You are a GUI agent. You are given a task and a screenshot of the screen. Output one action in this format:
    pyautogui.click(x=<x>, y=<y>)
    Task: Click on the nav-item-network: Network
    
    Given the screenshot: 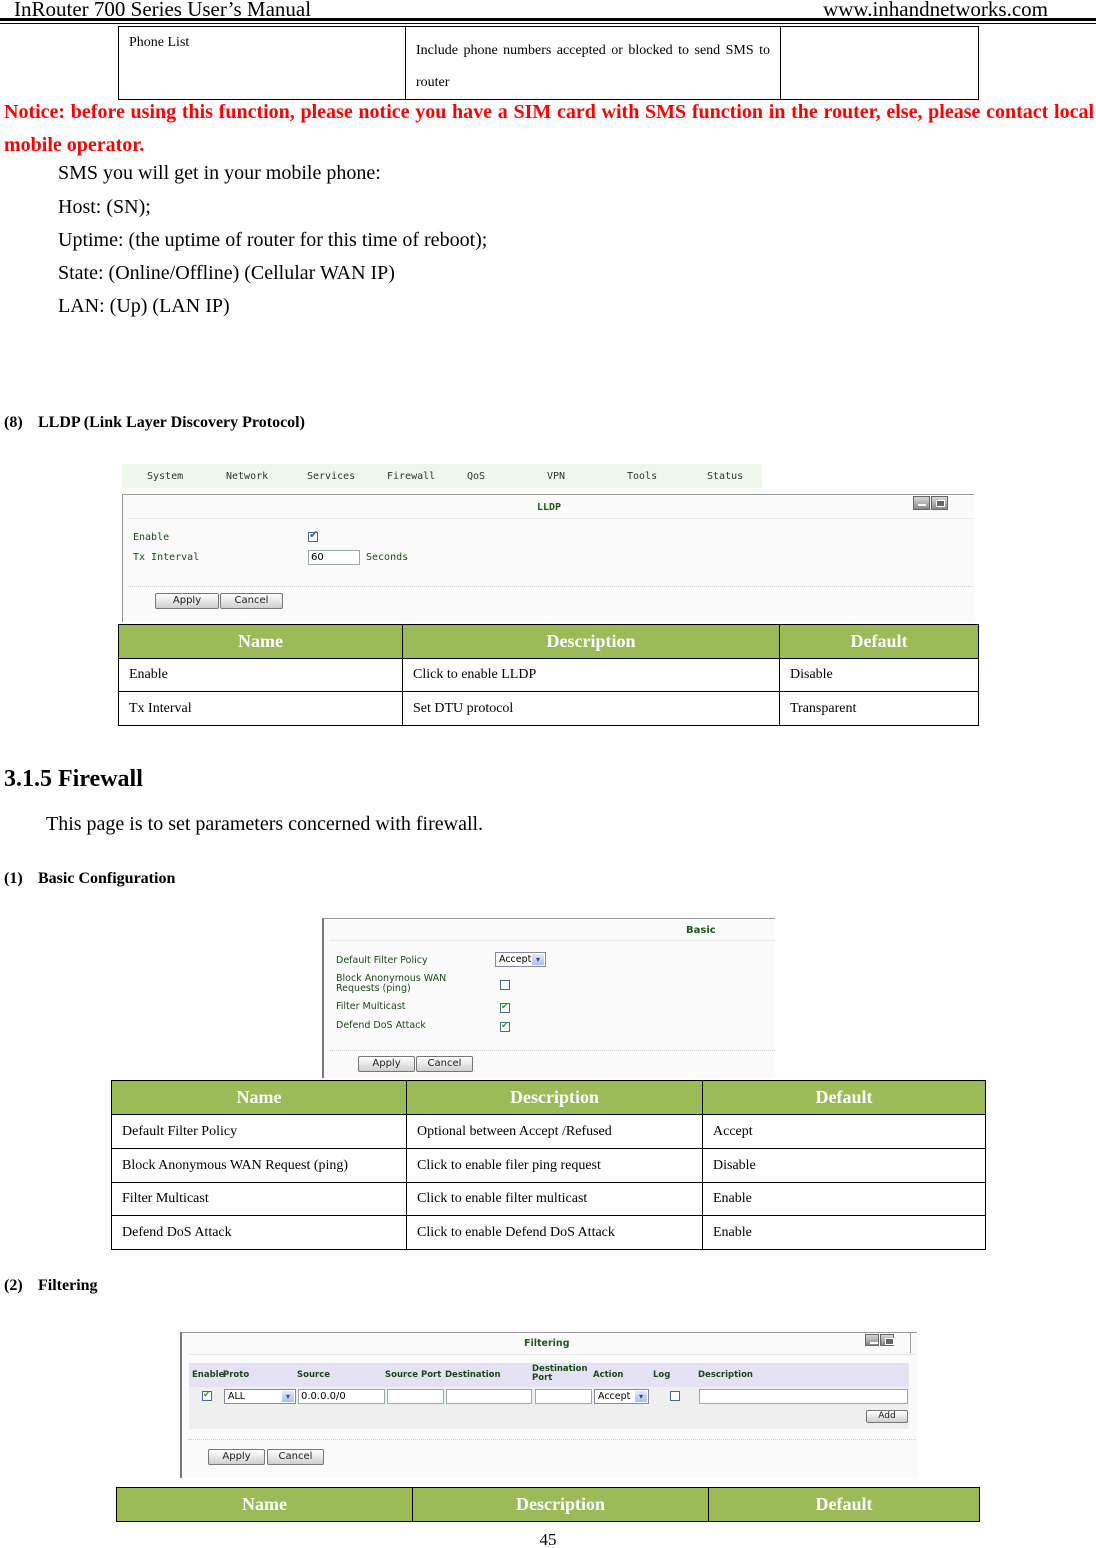 What is the action you would take?
    pyautogui.click(x=247, y=476)
    